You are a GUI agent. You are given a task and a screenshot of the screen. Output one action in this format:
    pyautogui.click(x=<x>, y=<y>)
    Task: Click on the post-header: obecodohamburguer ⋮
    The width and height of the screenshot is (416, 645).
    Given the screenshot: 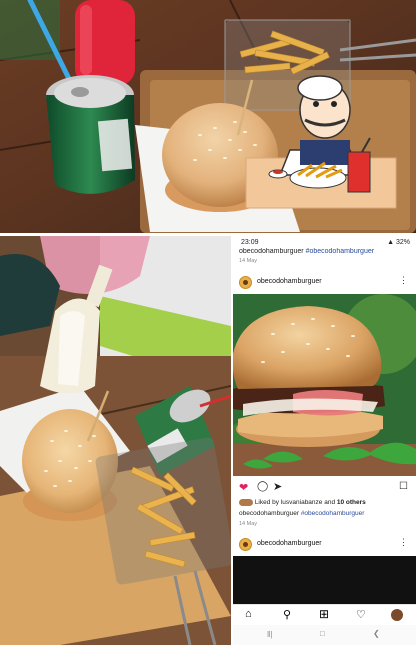 What is the action you would take?
    pyautogui.click(x=324, y=283)
    